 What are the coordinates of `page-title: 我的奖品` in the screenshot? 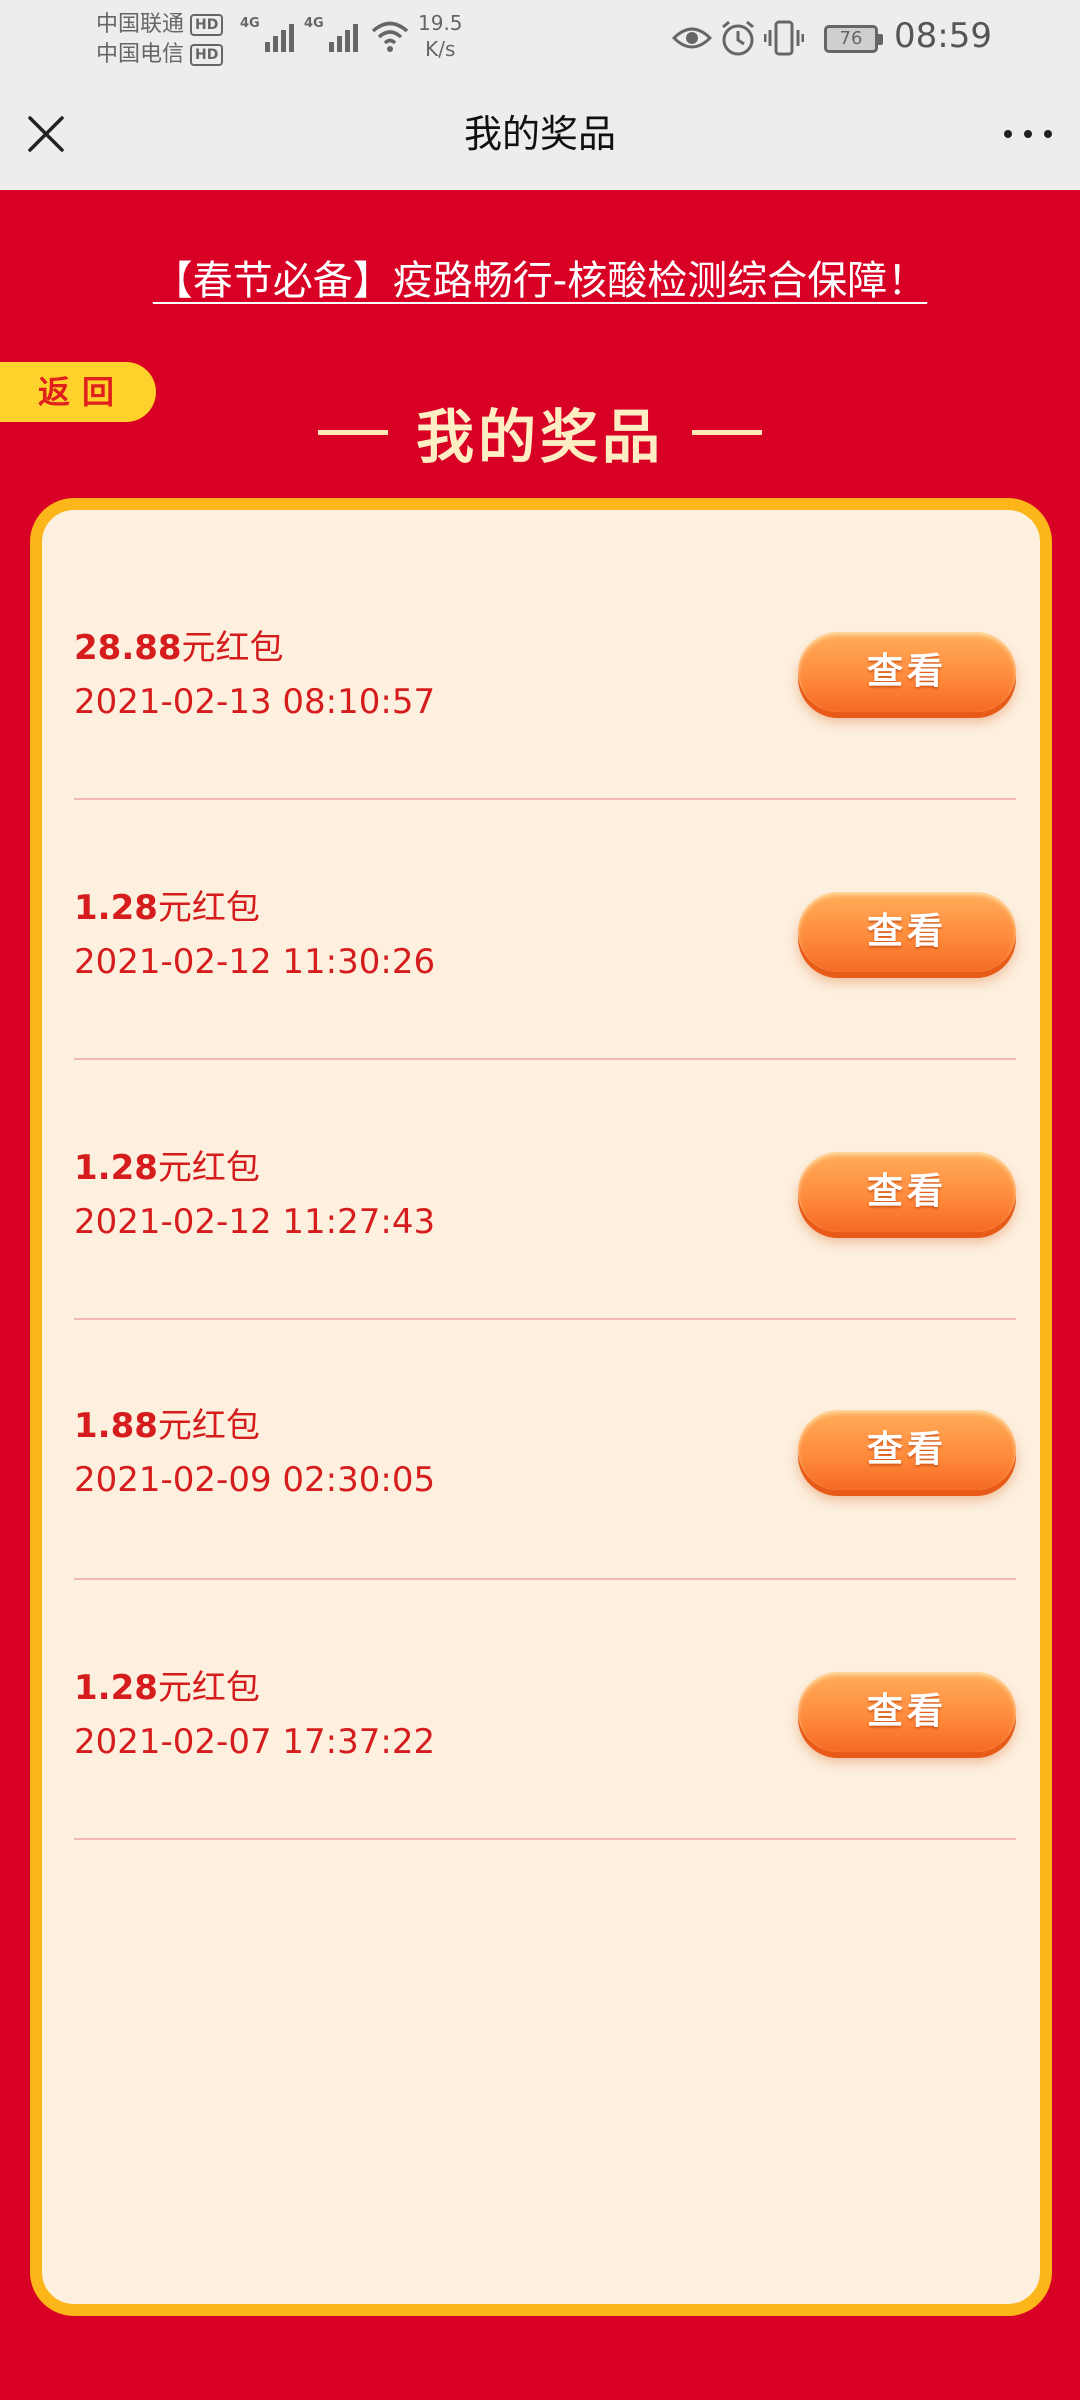 It's located at (539, 134).